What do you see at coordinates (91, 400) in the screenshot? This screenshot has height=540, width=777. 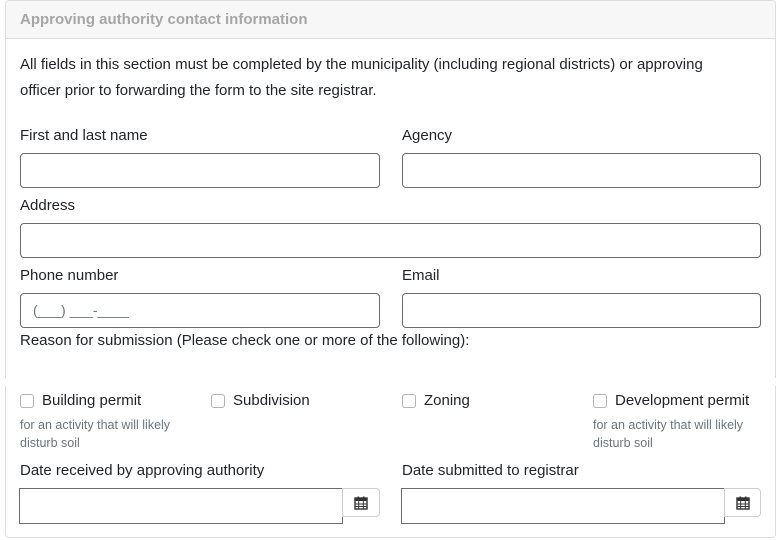 I see `building-permit-label: Building permit` at bounding box center [91, 400].